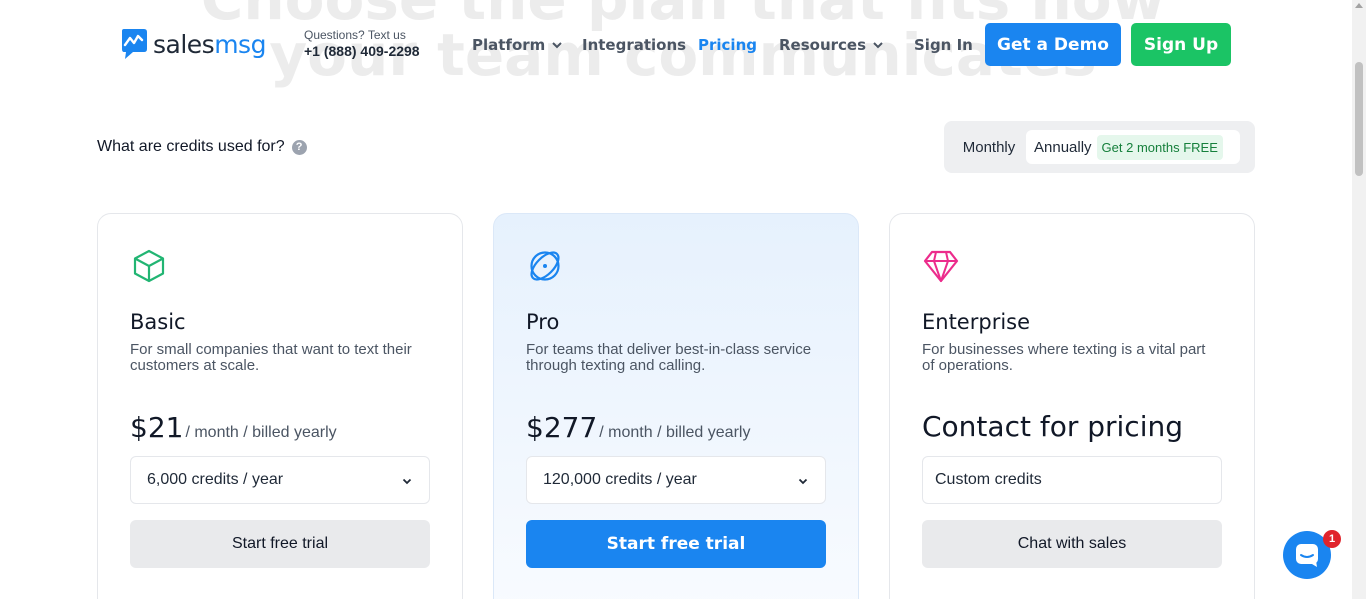 This screenshot has width=1366, height=599. I want to click on help-icon: ?, so click(299, 147).